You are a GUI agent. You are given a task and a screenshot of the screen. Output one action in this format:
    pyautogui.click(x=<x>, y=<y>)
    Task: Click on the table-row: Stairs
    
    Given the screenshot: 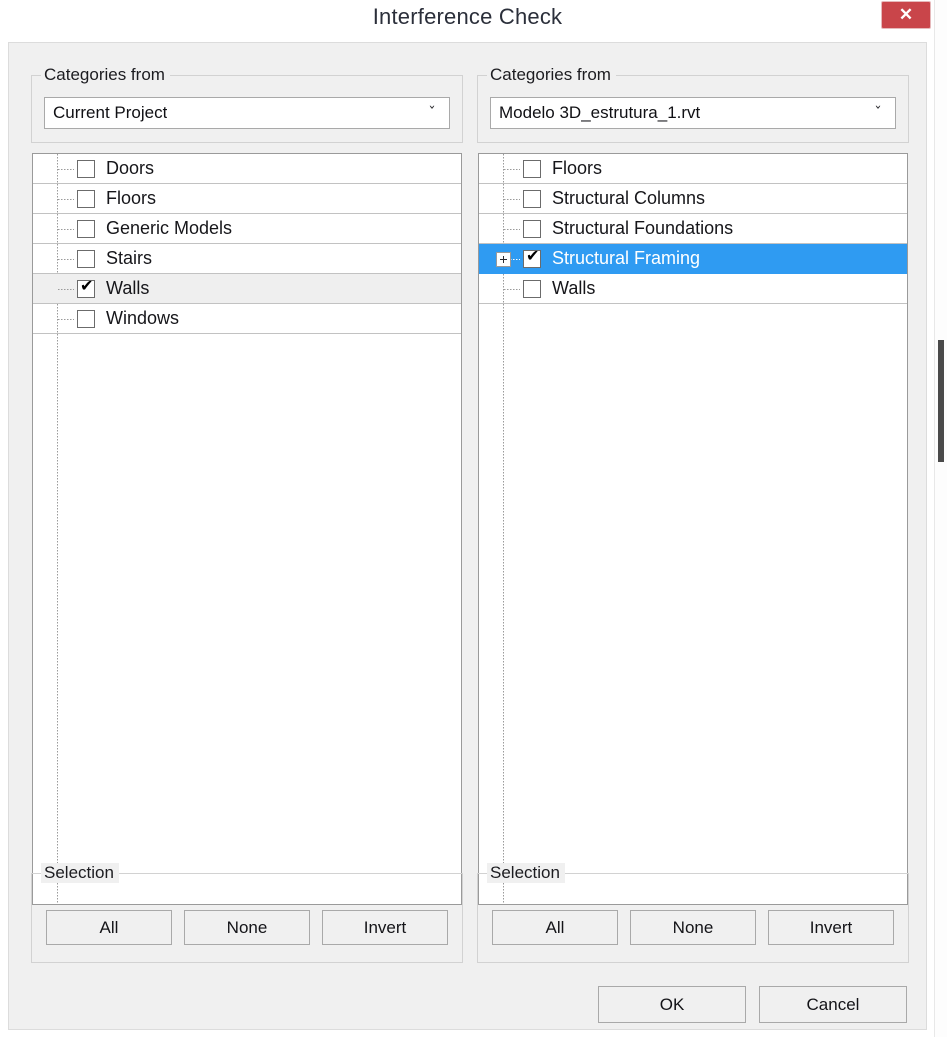 What is the action you would take?
    pyautogui.click(x=247, y=259)
    